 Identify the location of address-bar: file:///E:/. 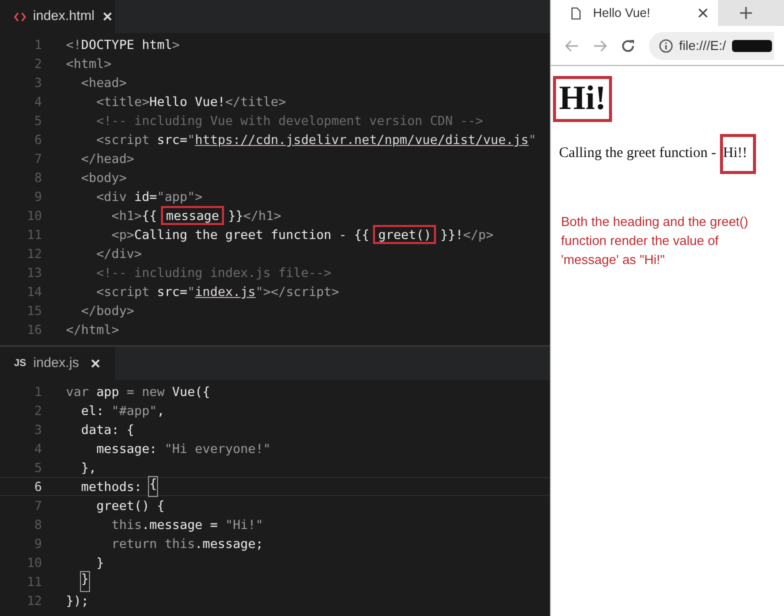
(711, 46).